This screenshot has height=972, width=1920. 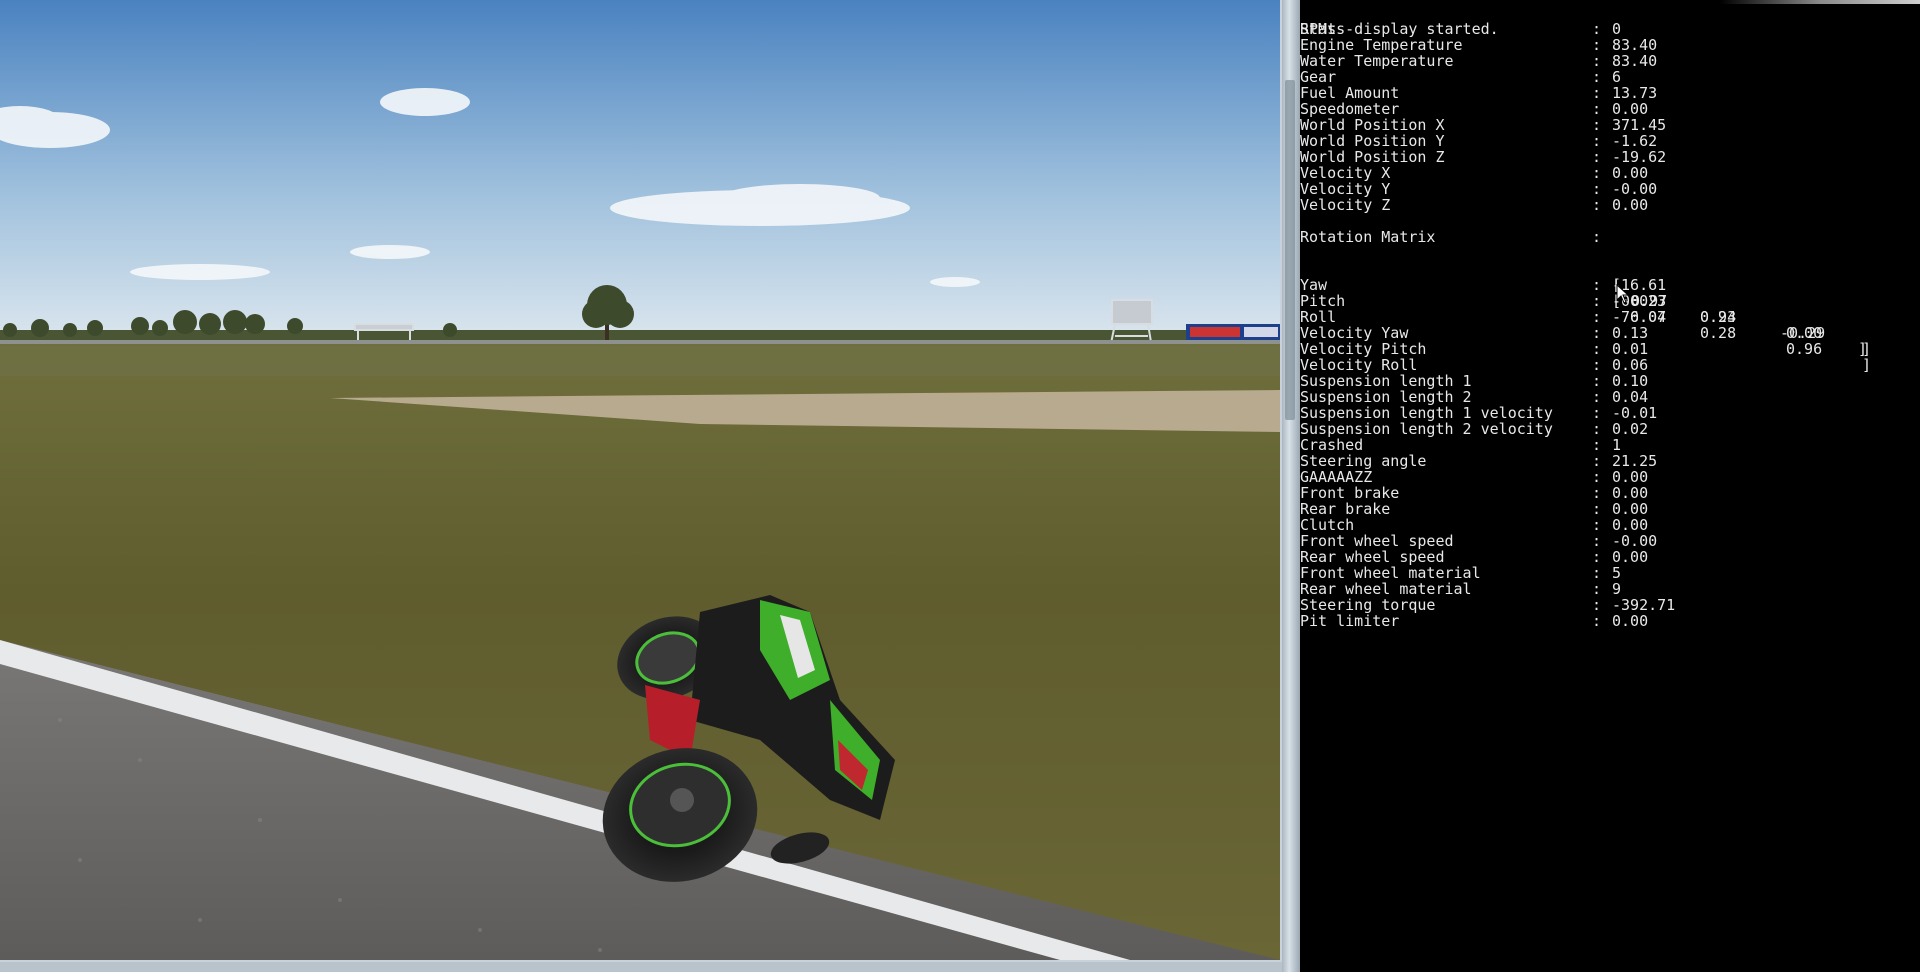 What do you see at coordinates (1630, 349) in the screenshot?
I see `stat-value: 0.01` at bounding box center [1630, 349].